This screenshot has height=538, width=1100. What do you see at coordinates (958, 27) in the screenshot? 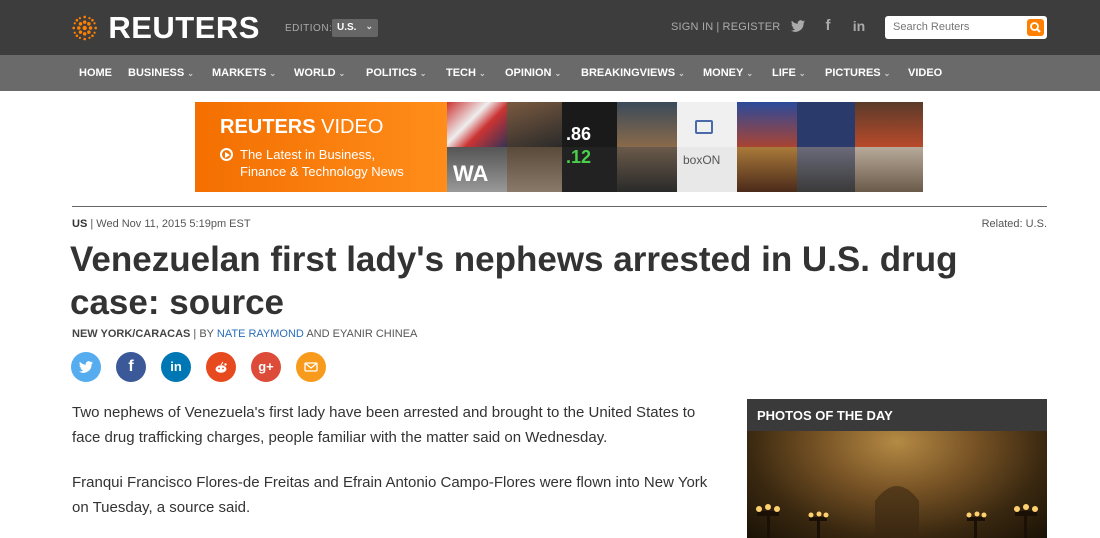
I see `search-input` at bounding box center [958, 27].